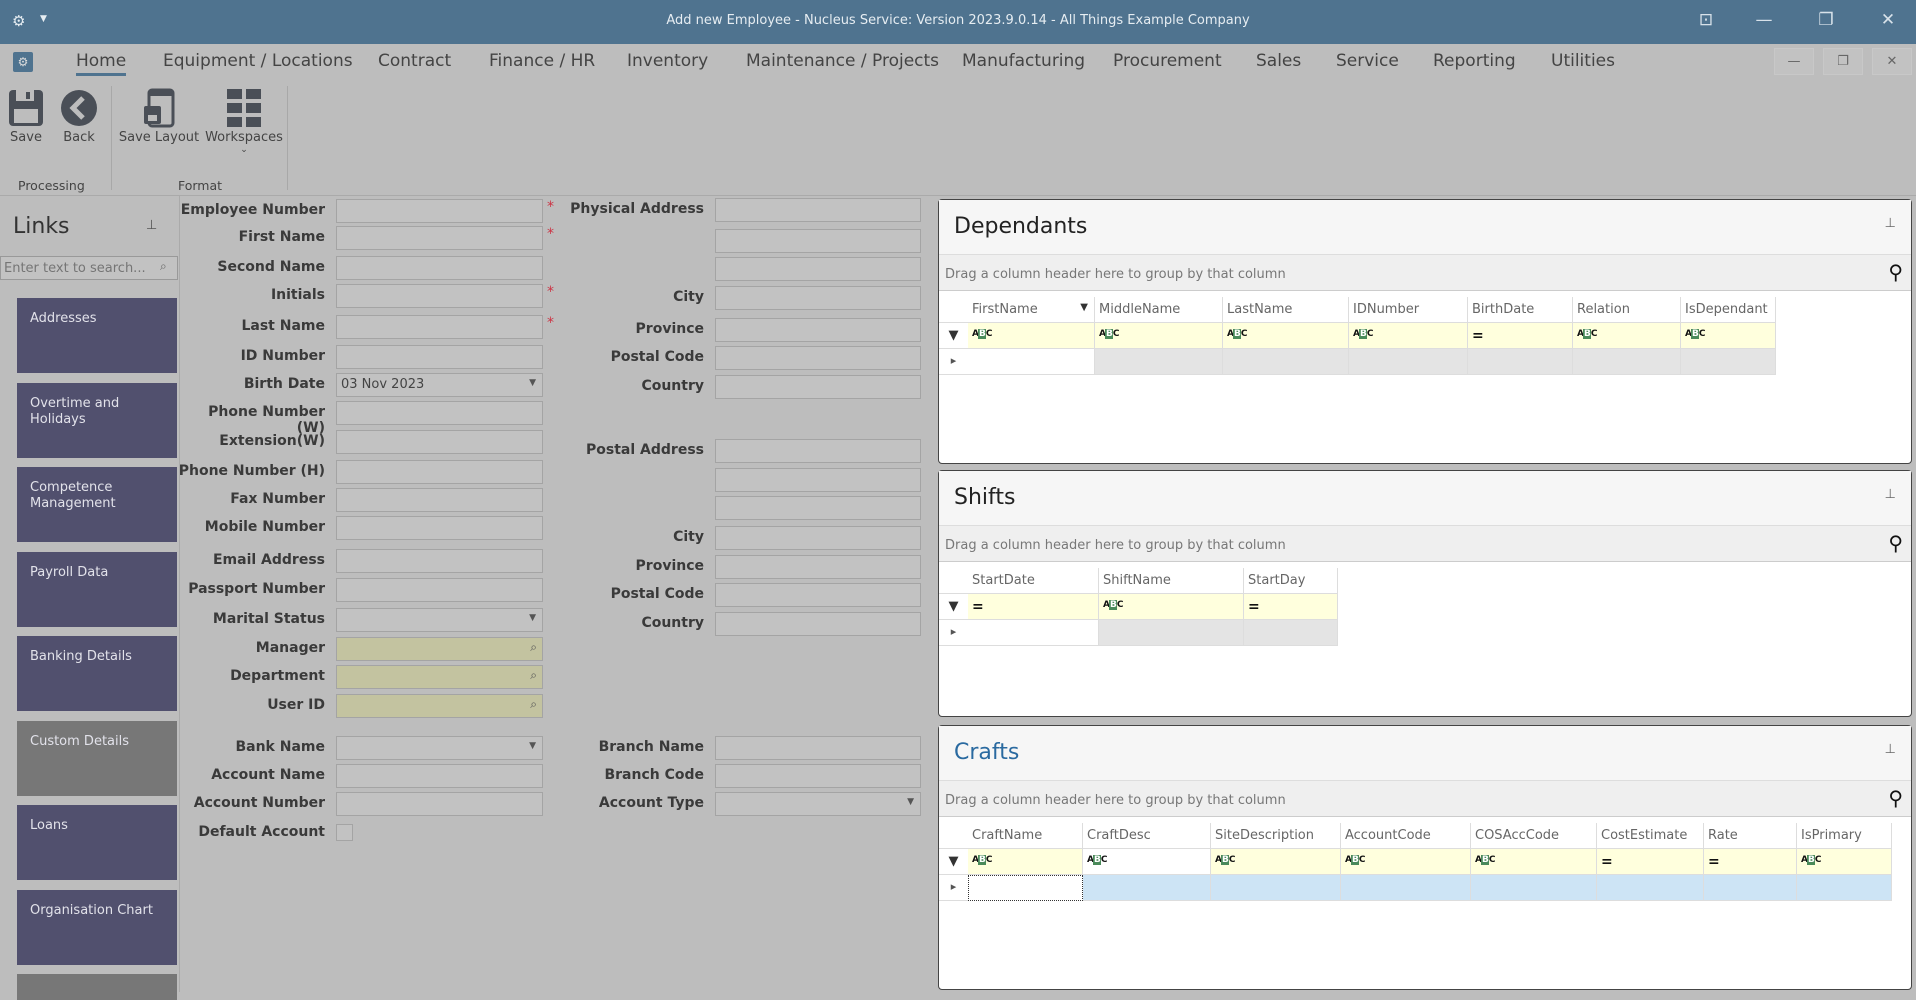 The height and width of the screenshot is (1000, 1916). I want to click on mdi-minimize-button: —, so click(1794, 61).